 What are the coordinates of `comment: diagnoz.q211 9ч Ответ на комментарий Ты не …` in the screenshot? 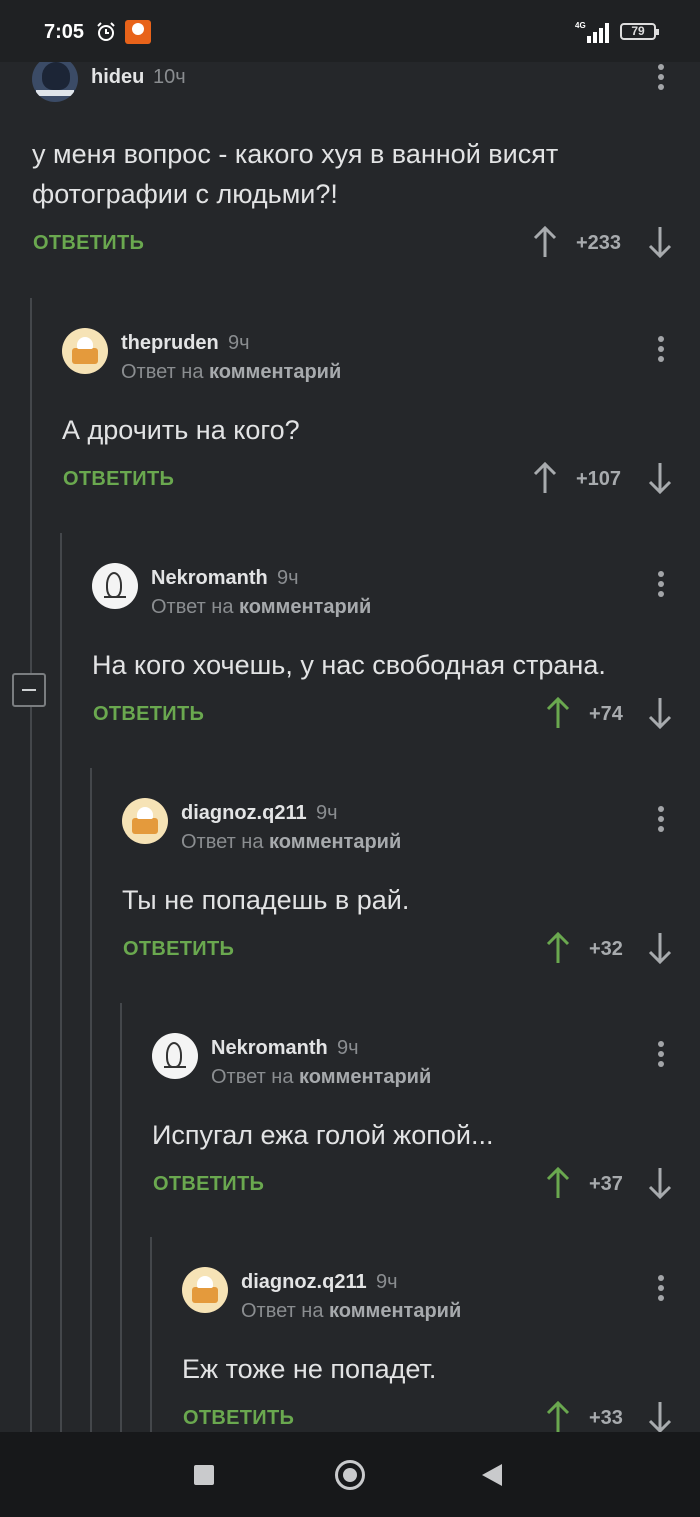 It's located at (411, 888).